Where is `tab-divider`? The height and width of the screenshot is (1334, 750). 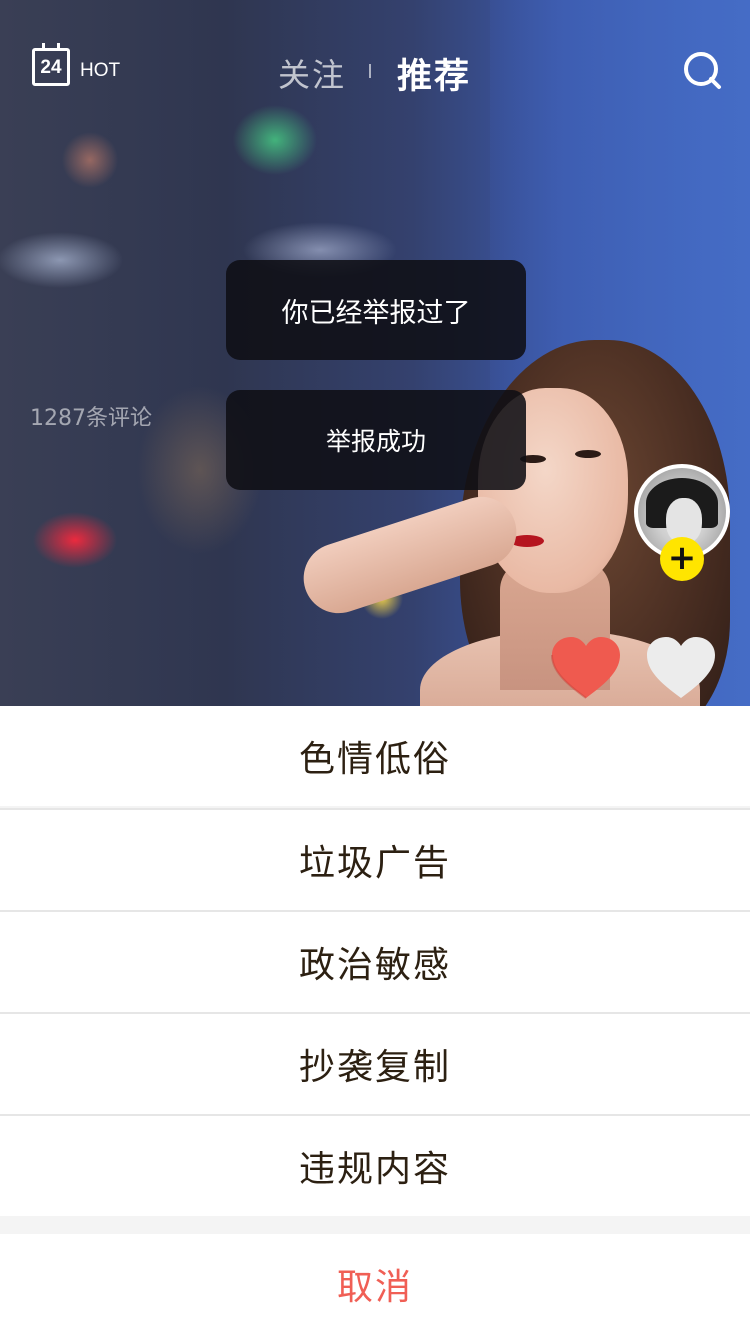
tab-divider is located at coordinates (370, 71).